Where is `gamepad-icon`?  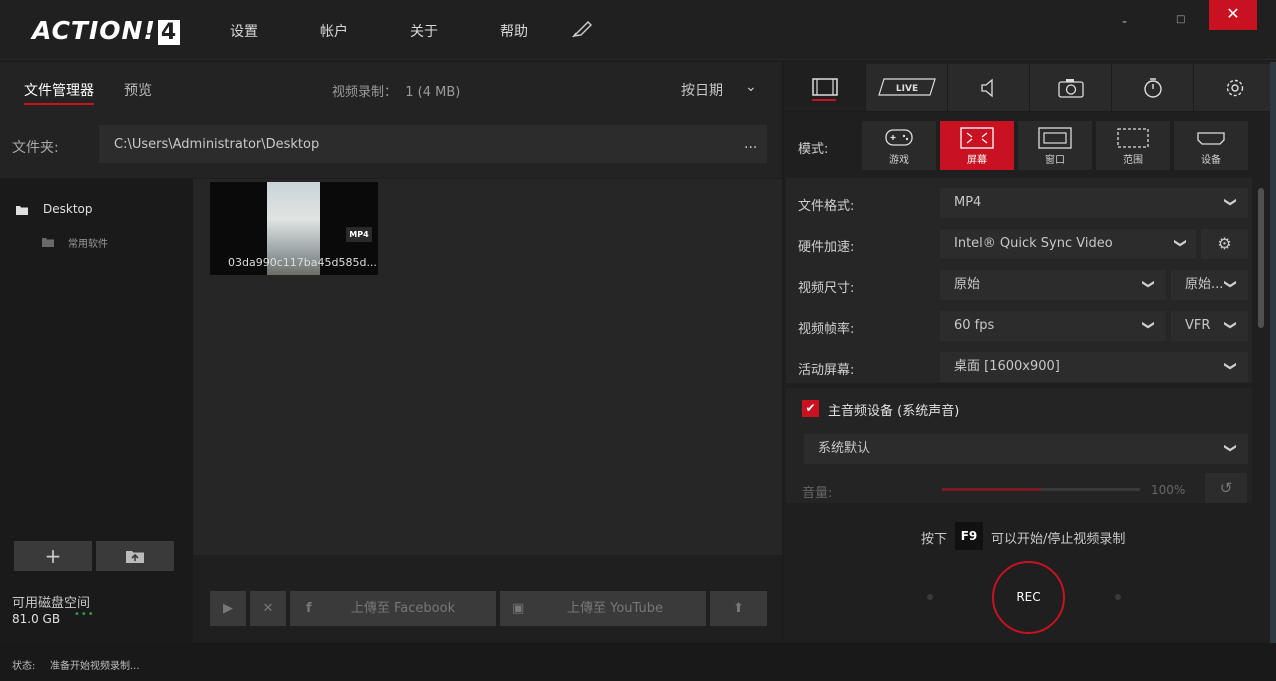 gamepad-icon is located at coordinates (899, 139).